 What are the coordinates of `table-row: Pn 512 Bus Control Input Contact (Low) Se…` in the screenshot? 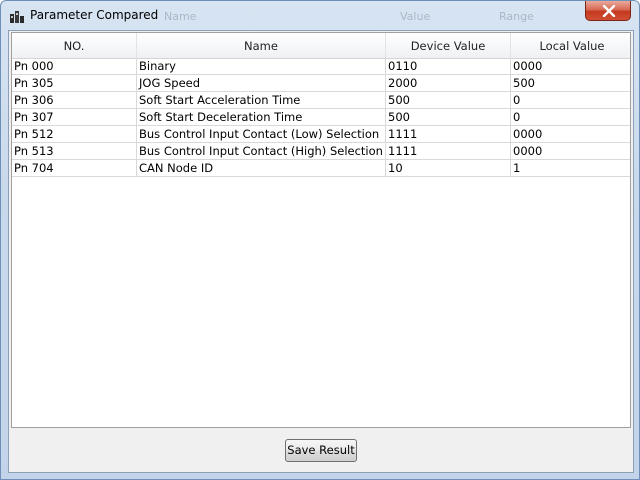 It's located at (321, 134).